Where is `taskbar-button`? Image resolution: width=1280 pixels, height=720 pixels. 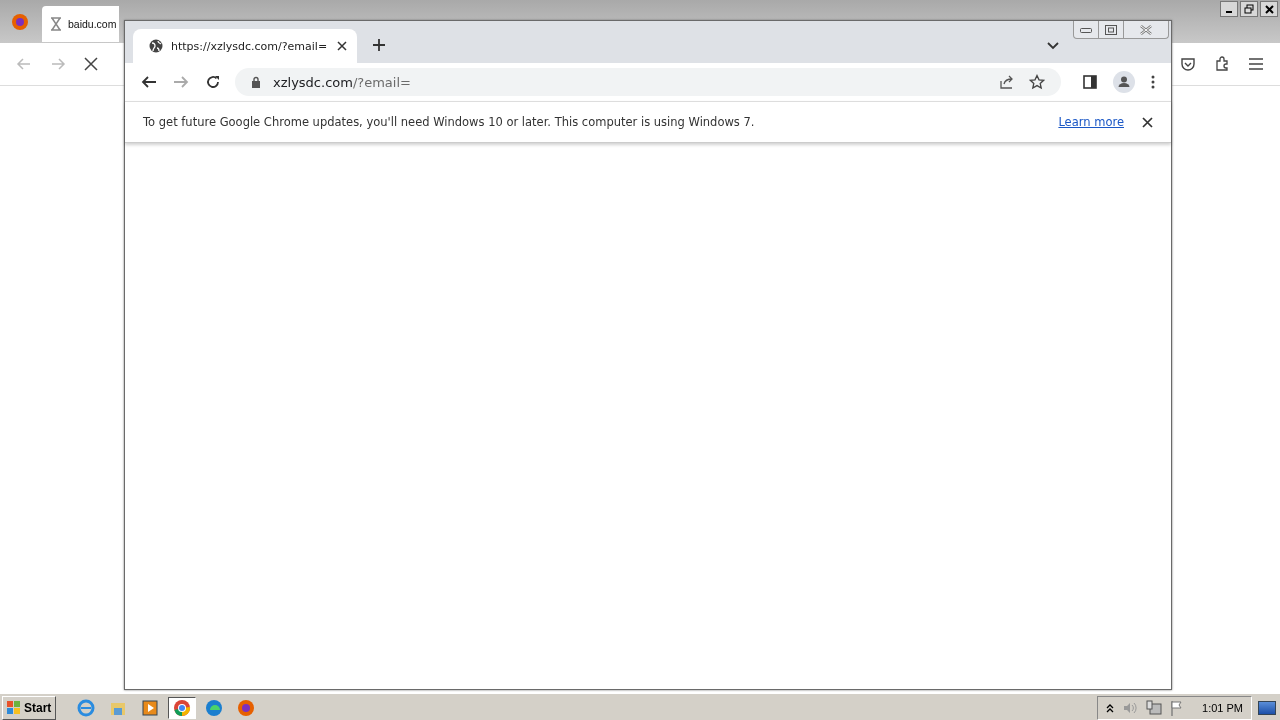 taskbar-button is located at coordinates (182, 708).